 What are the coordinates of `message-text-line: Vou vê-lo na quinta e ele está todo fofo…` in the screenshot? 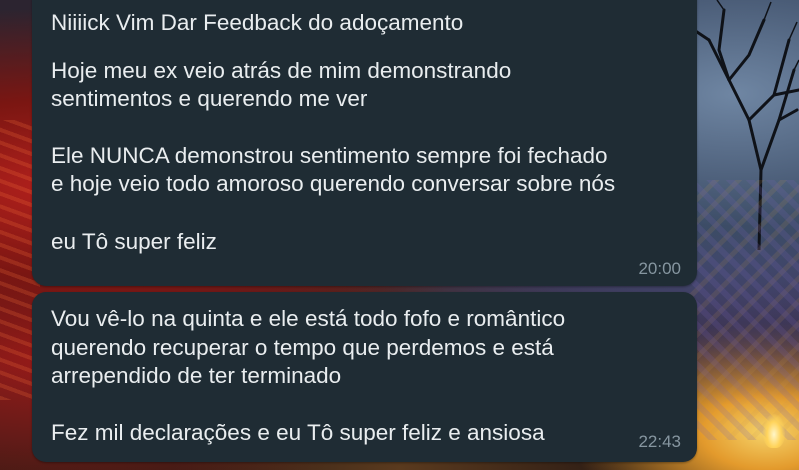 It's located at (308, 318).